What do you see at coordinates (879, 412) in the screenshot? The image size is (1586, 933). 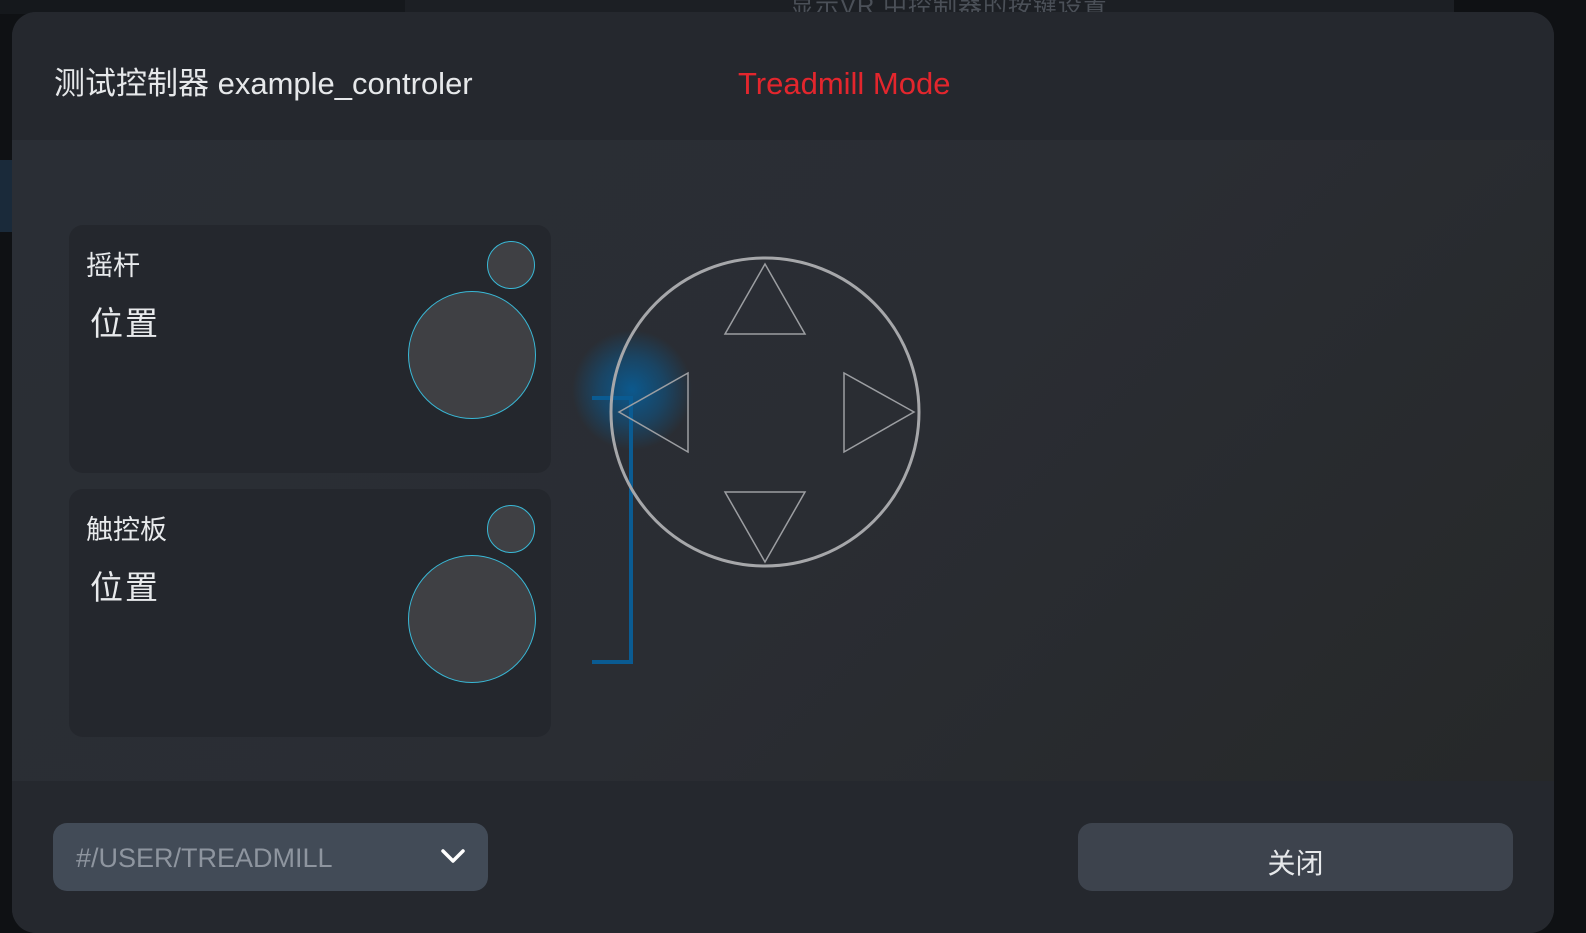 I see `dpad-right-button` at bounding box center [879, 412].